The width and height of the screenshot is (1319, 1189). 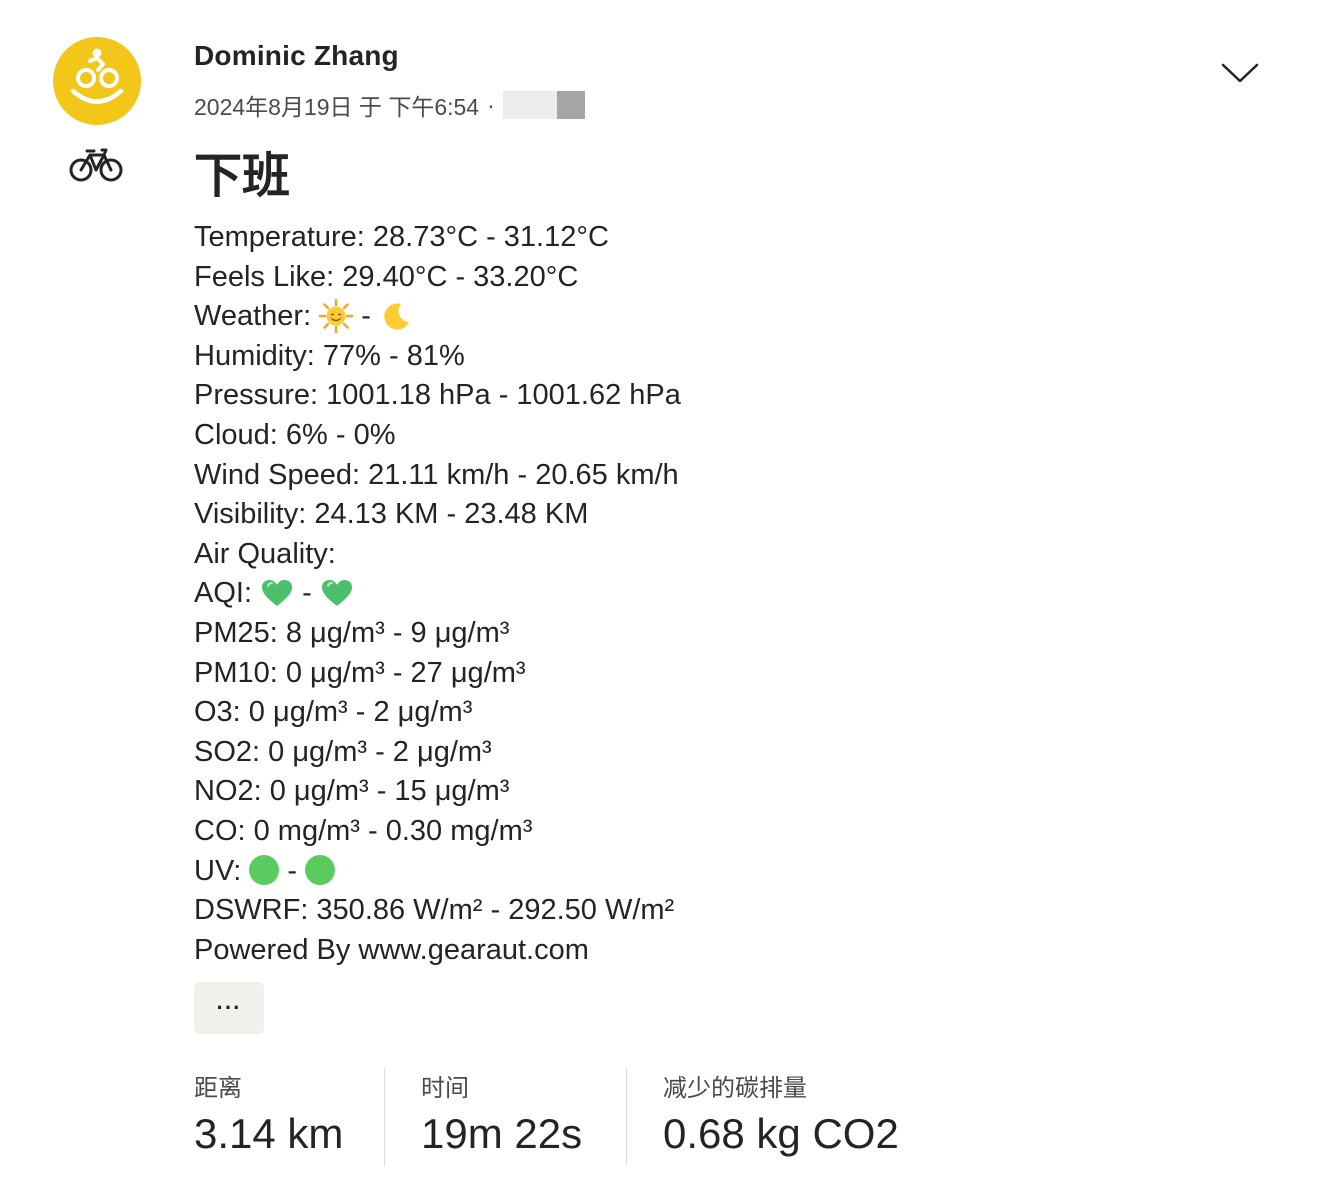 I want to click on stat-distance: 距离 3.14 km, so click(x=289, y=1117).